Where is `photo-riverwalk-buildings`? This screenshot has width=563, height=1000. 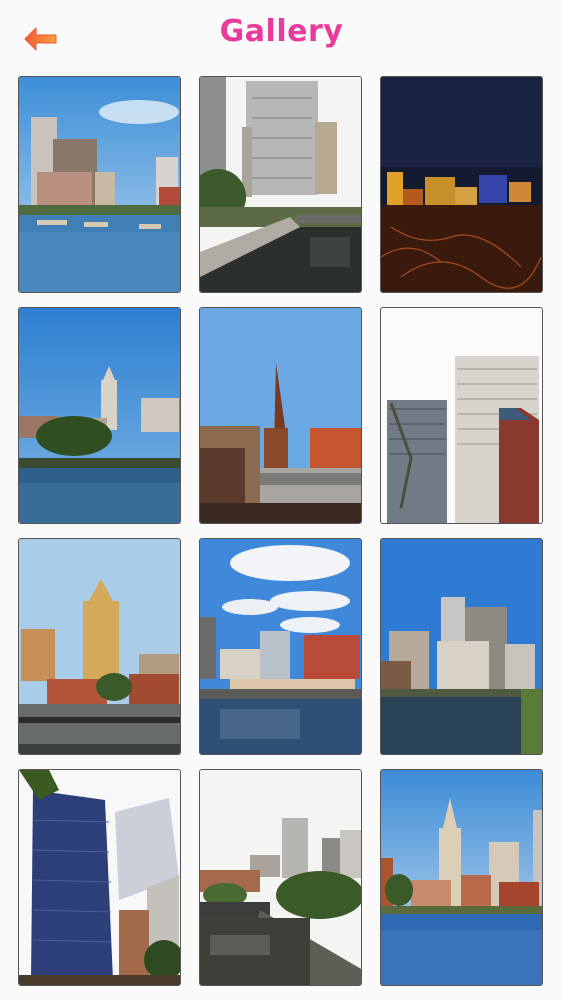
photo-riverwalk-buildings is located at coordinates (280, 184).